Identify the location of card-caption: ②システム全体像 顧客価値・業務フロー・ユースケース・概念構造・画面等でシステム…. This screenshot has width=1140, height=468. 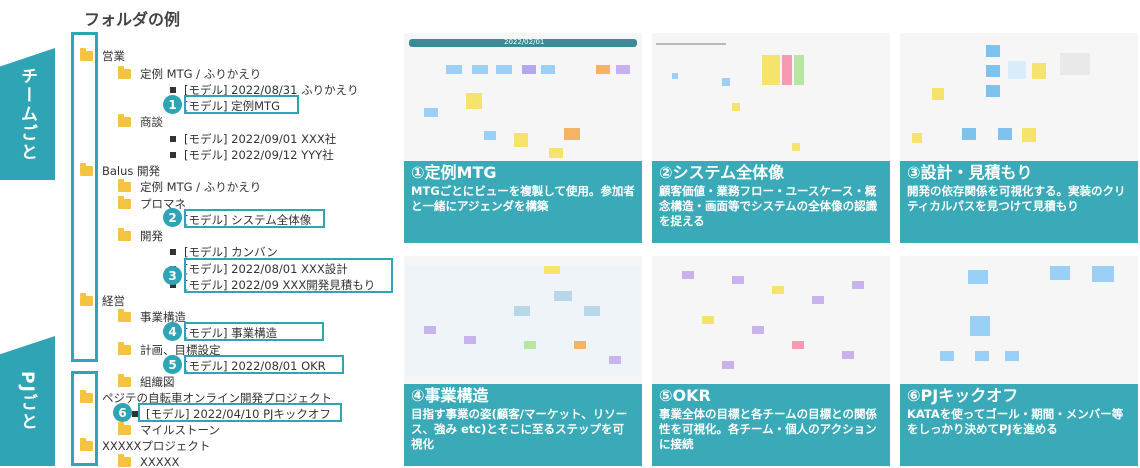
(771, 202).